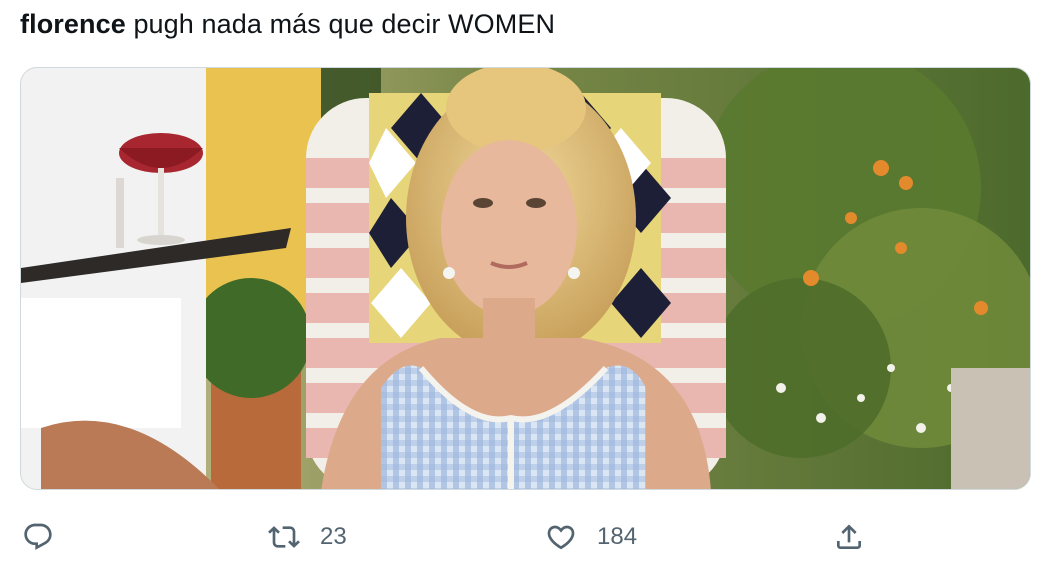  Describe the element at coordinates (340, 24) in the screenshot. I see `tweet-text-rest: pugh nada más que decir WOMEN` at that location.